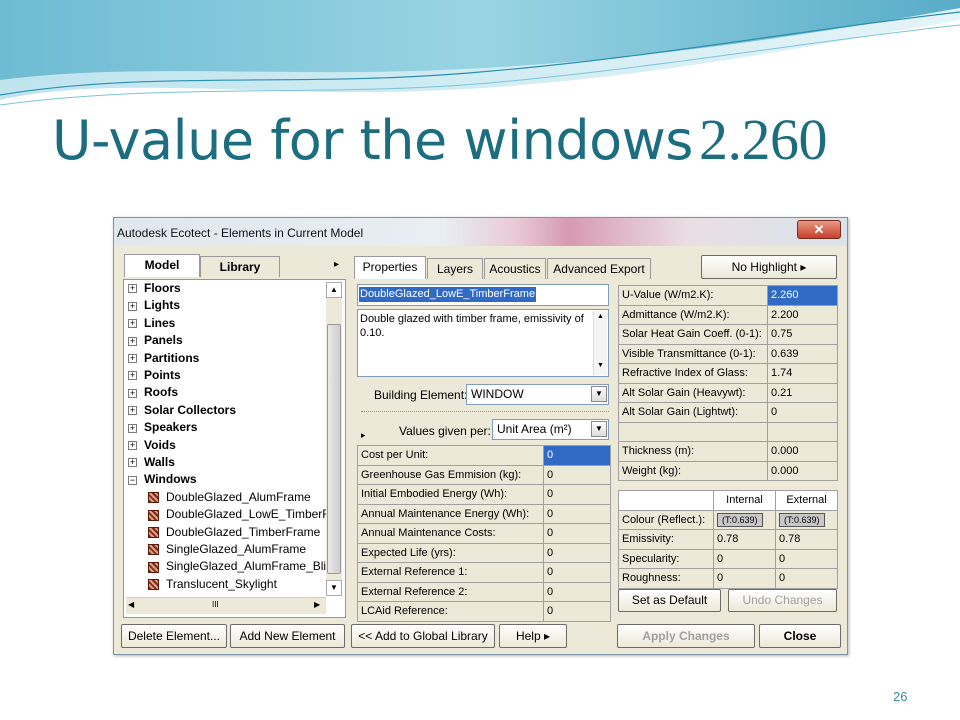 This screenshot has width=960, height=720. What do you see at coordinates (693, 470) in the screenshot?
I see `thermal-label: Weight (kg):` at bounding box center [693, 470].